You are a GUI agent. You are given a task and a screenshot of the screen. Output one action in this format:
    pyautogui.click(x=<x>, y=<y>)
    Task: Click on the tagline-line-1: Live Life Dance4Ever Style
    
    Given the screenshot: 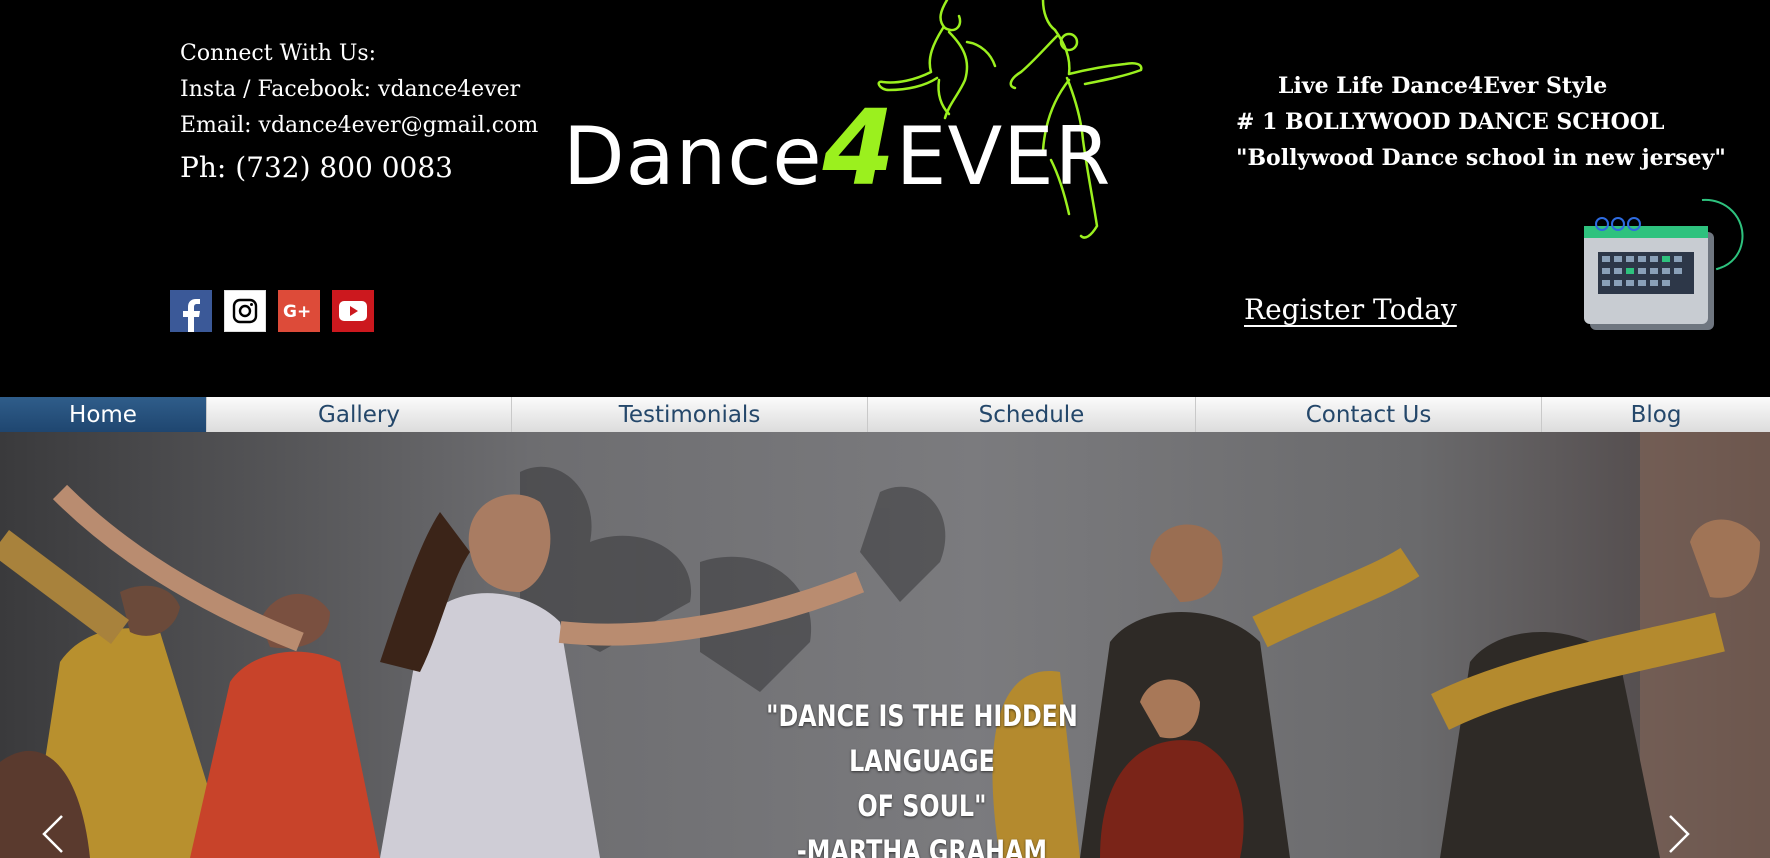 What is the action you would take?
    pyautogui.click(x=1443, y=86)
    